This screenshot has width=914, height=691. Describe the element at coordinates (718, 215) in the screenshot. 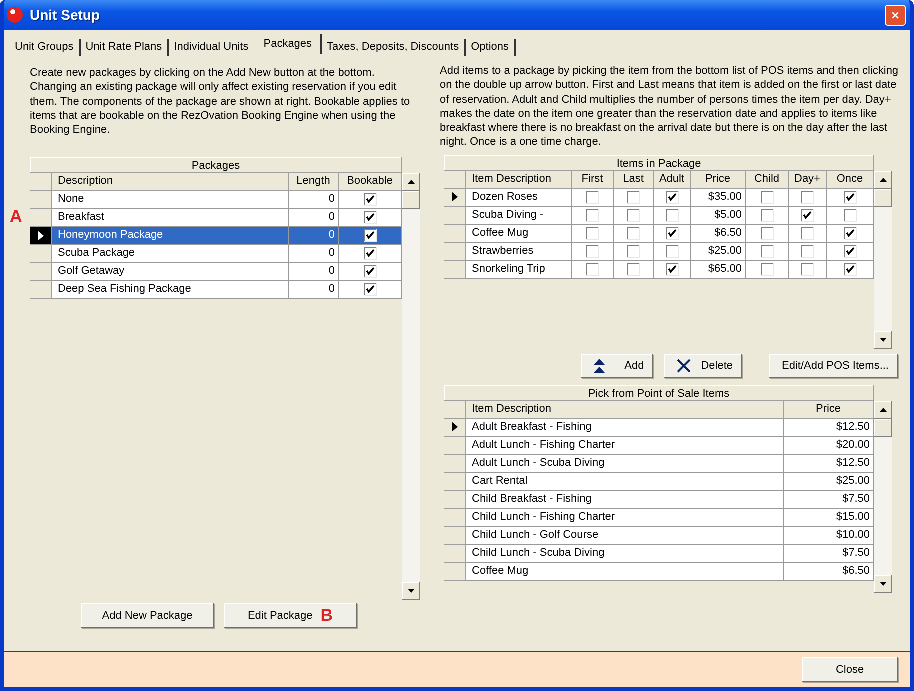

I see `table-cell: $5.00` at that location.